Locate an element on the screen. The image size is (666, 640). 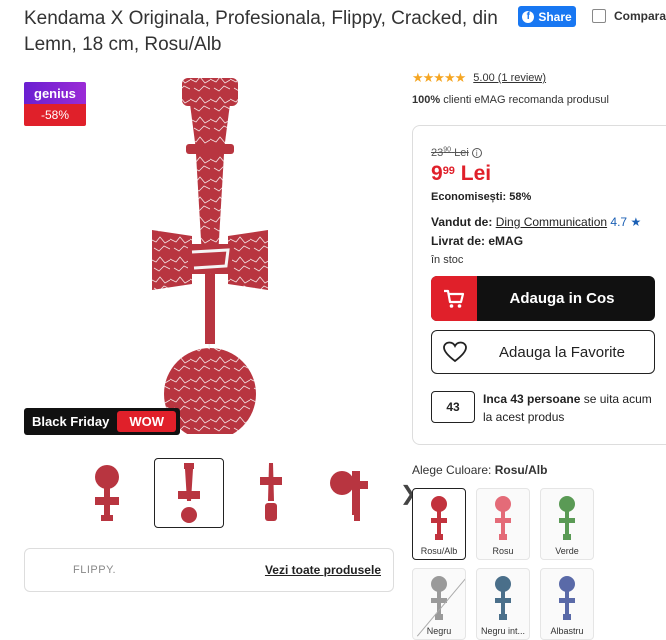
swatch-label: Verde is located at coordinates (567, 551).